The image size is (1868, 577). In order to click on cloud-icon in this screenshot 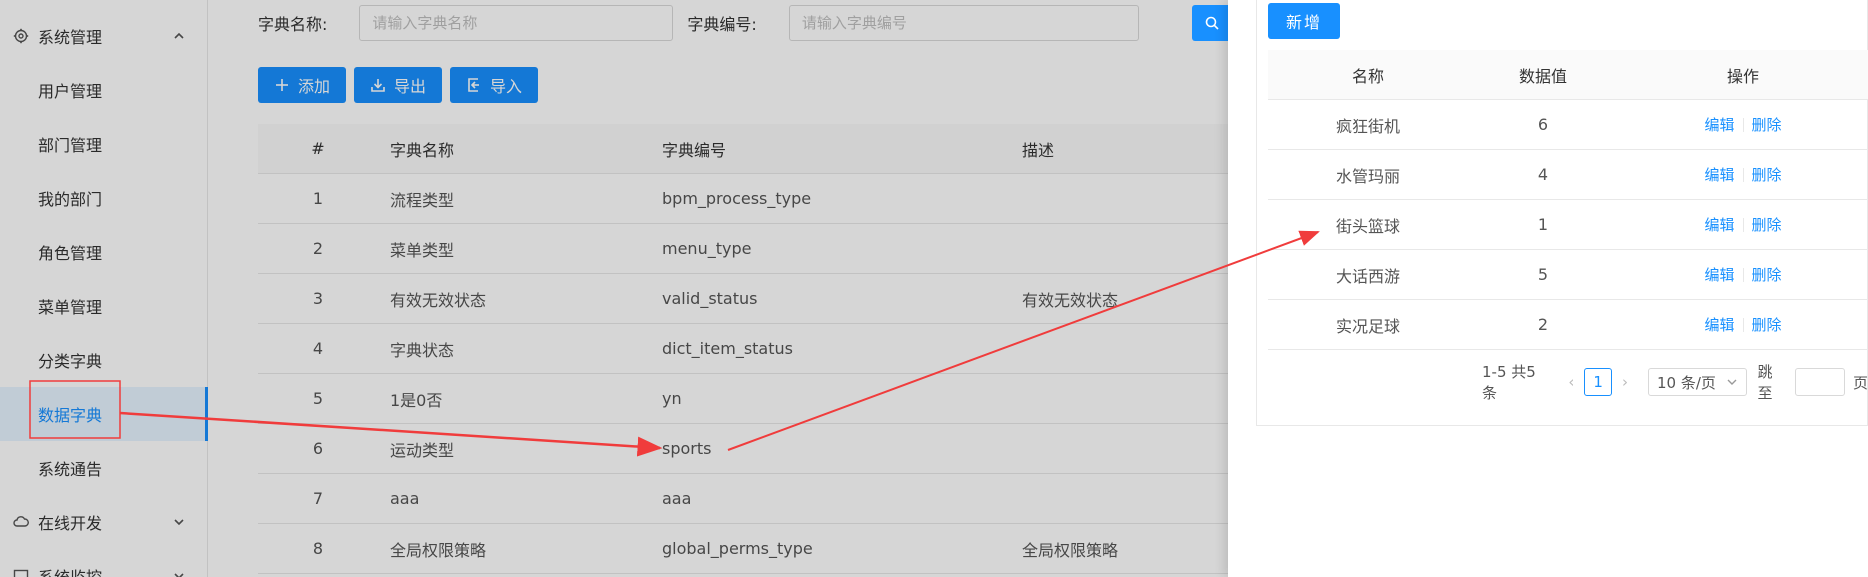, I will do `click(21, 522)`.